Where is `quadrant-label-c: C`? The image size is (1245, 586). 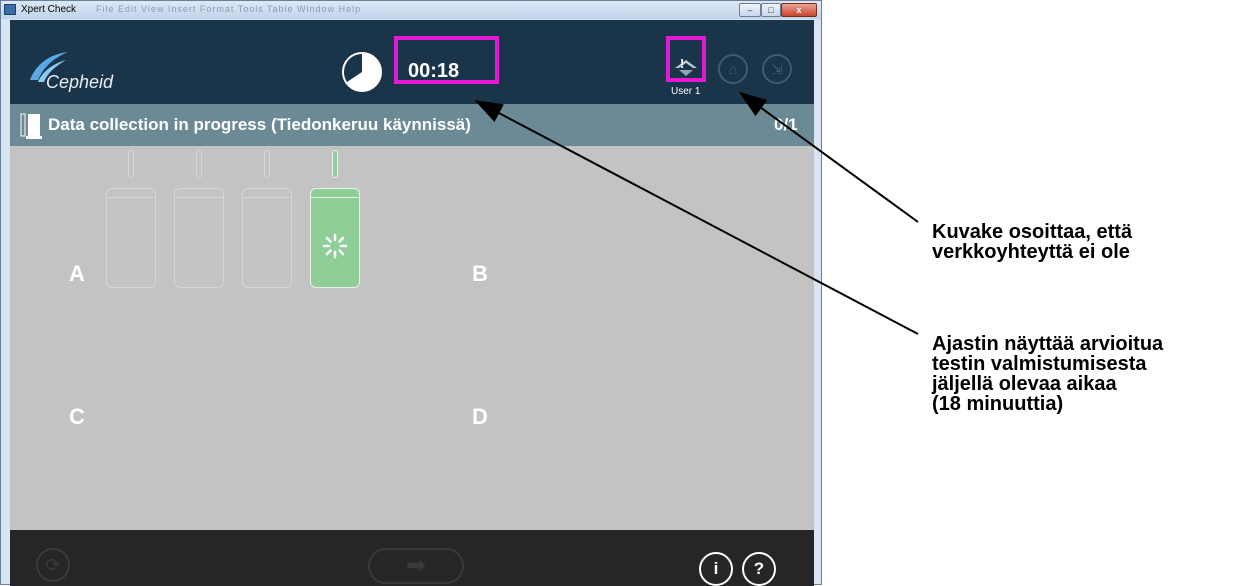
quadrant-label-c: C is located at coordinates (77, 416).